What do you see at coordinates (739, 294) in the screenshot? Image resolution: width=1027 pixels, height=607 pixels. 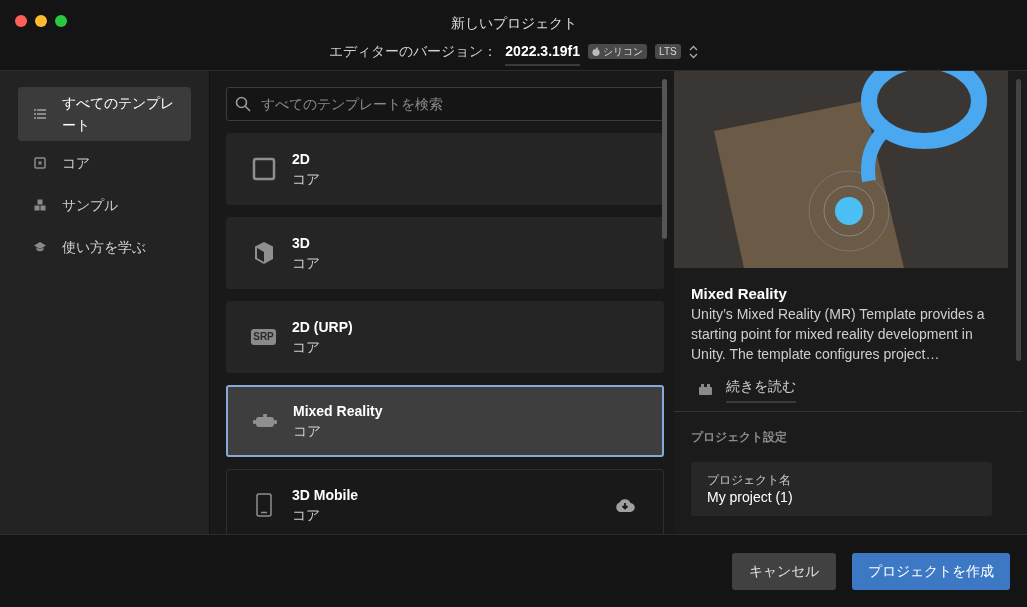 I see `template-title: Mixed Reality` at bounding box center [739, 294].